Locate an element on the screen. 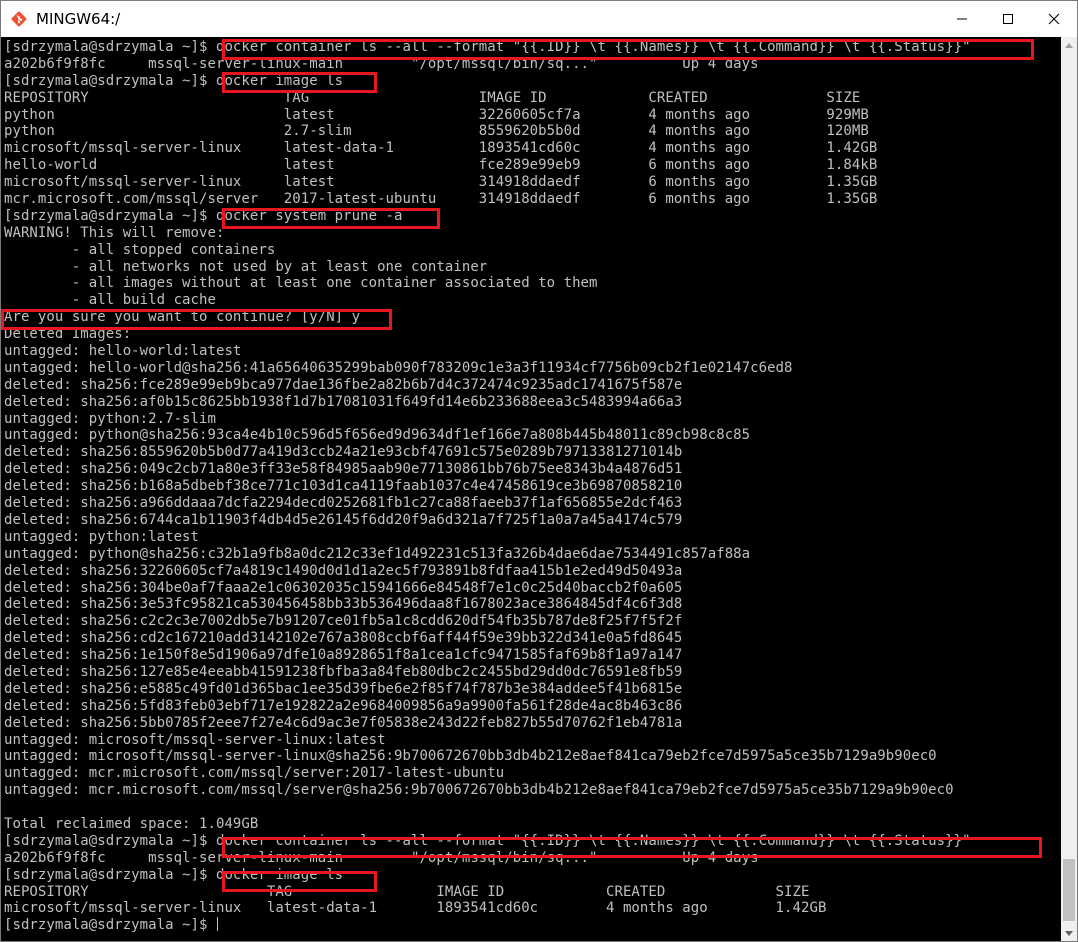  scroll-up-arrow-icon is located at coordinates (1069, 45).